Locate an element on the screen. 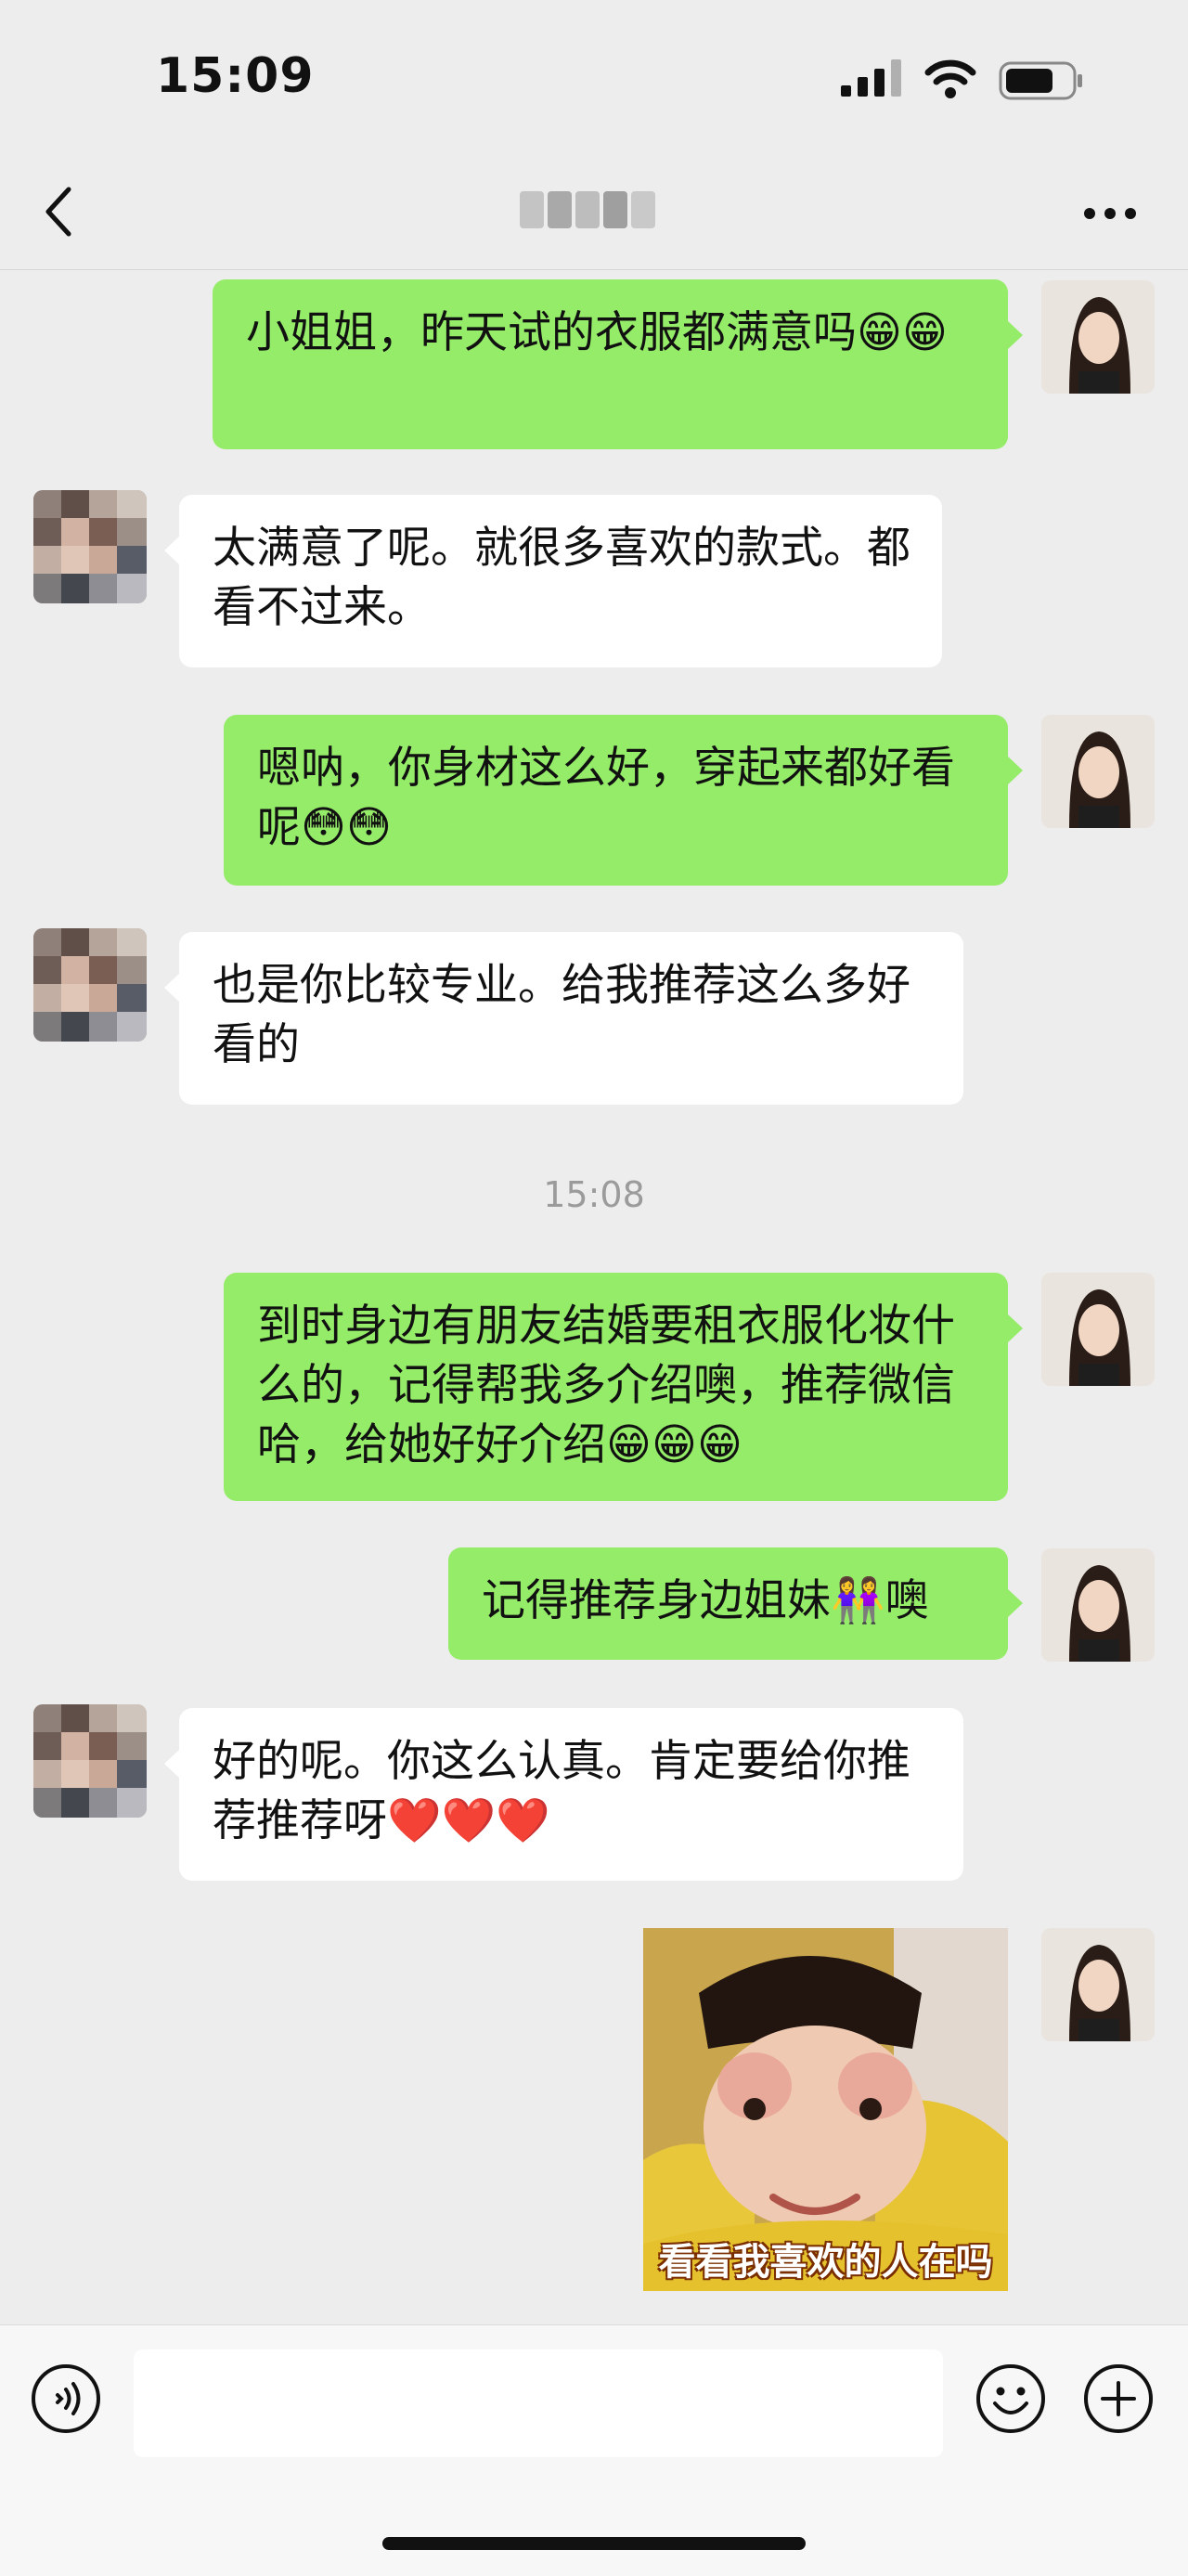 The height and width of the screenshot is (2576, 1188). message-bubble-sent: 嗯呐，你身材这么好，穿起来都好看呢😳😳 is located at coordinates (623, 800).